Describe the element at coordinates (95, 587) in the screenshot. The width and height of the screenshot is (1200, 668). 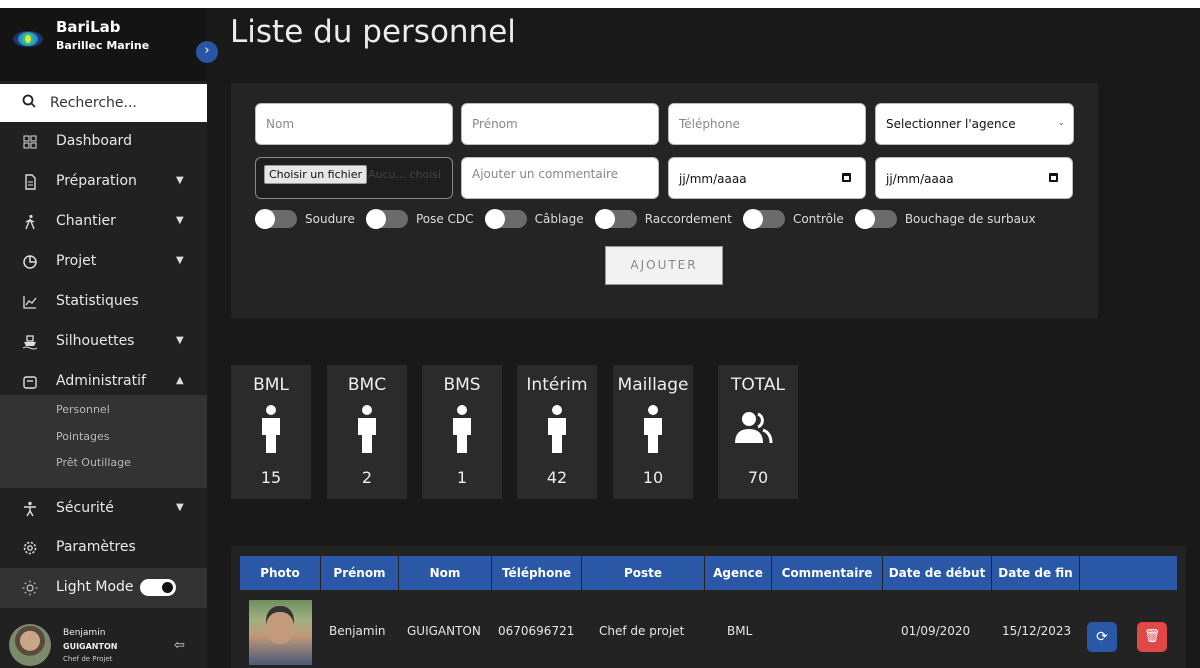
I see `light-mode-label: Light Mode` at that location.